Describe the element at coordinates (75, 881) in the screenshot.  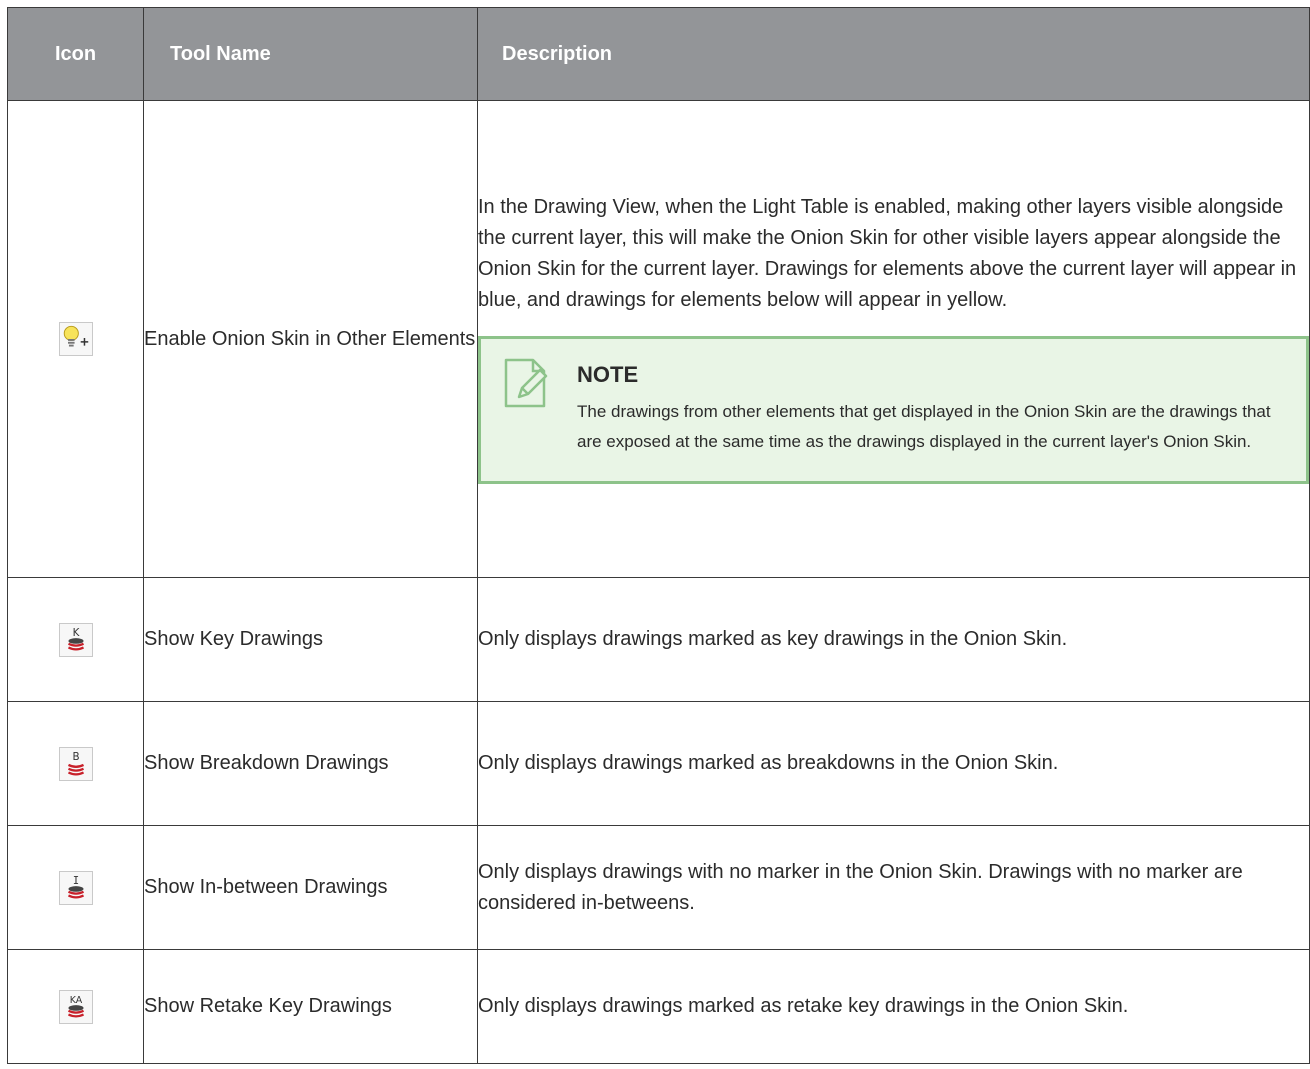
I see `in-between-drawings-icon-letter: I` at that location.